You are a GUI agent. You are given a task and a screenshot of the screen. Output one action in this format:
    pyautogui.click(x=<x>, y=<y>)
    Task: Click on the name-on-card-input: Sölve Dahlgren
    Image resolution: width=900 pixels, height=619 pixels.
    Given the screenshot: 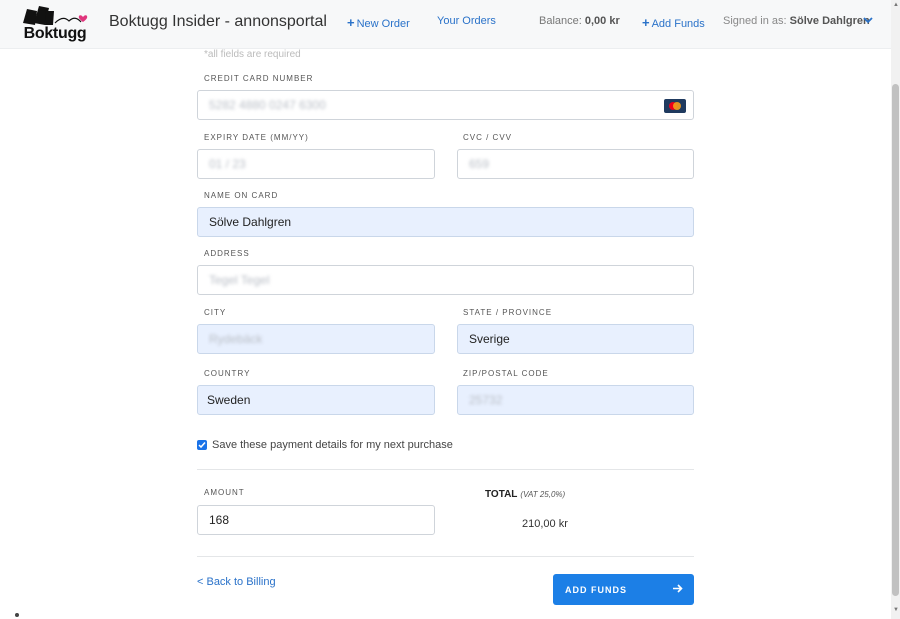 What is the action you would take?
    pyautogui.click(x=445, y=222)
    